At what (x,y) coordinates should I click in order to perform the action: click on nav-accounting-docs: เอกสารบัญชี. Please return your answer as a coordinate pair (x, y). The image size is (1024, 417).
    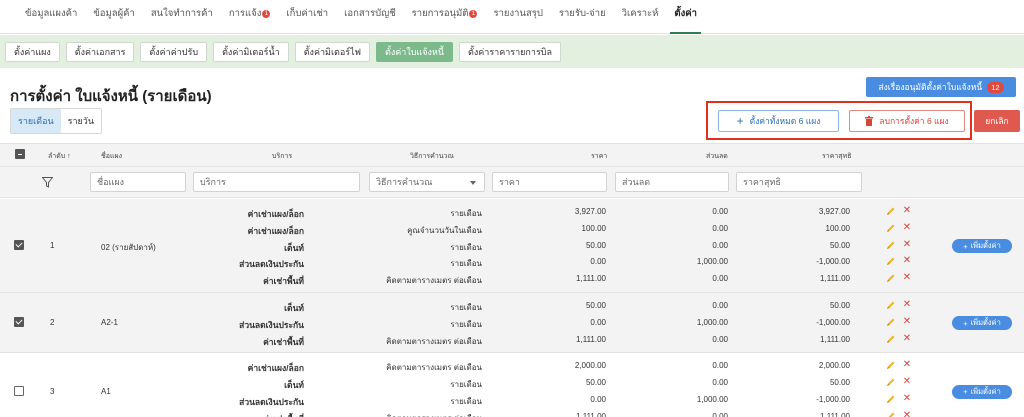
    Looking at the image, I should click on (370, 19).